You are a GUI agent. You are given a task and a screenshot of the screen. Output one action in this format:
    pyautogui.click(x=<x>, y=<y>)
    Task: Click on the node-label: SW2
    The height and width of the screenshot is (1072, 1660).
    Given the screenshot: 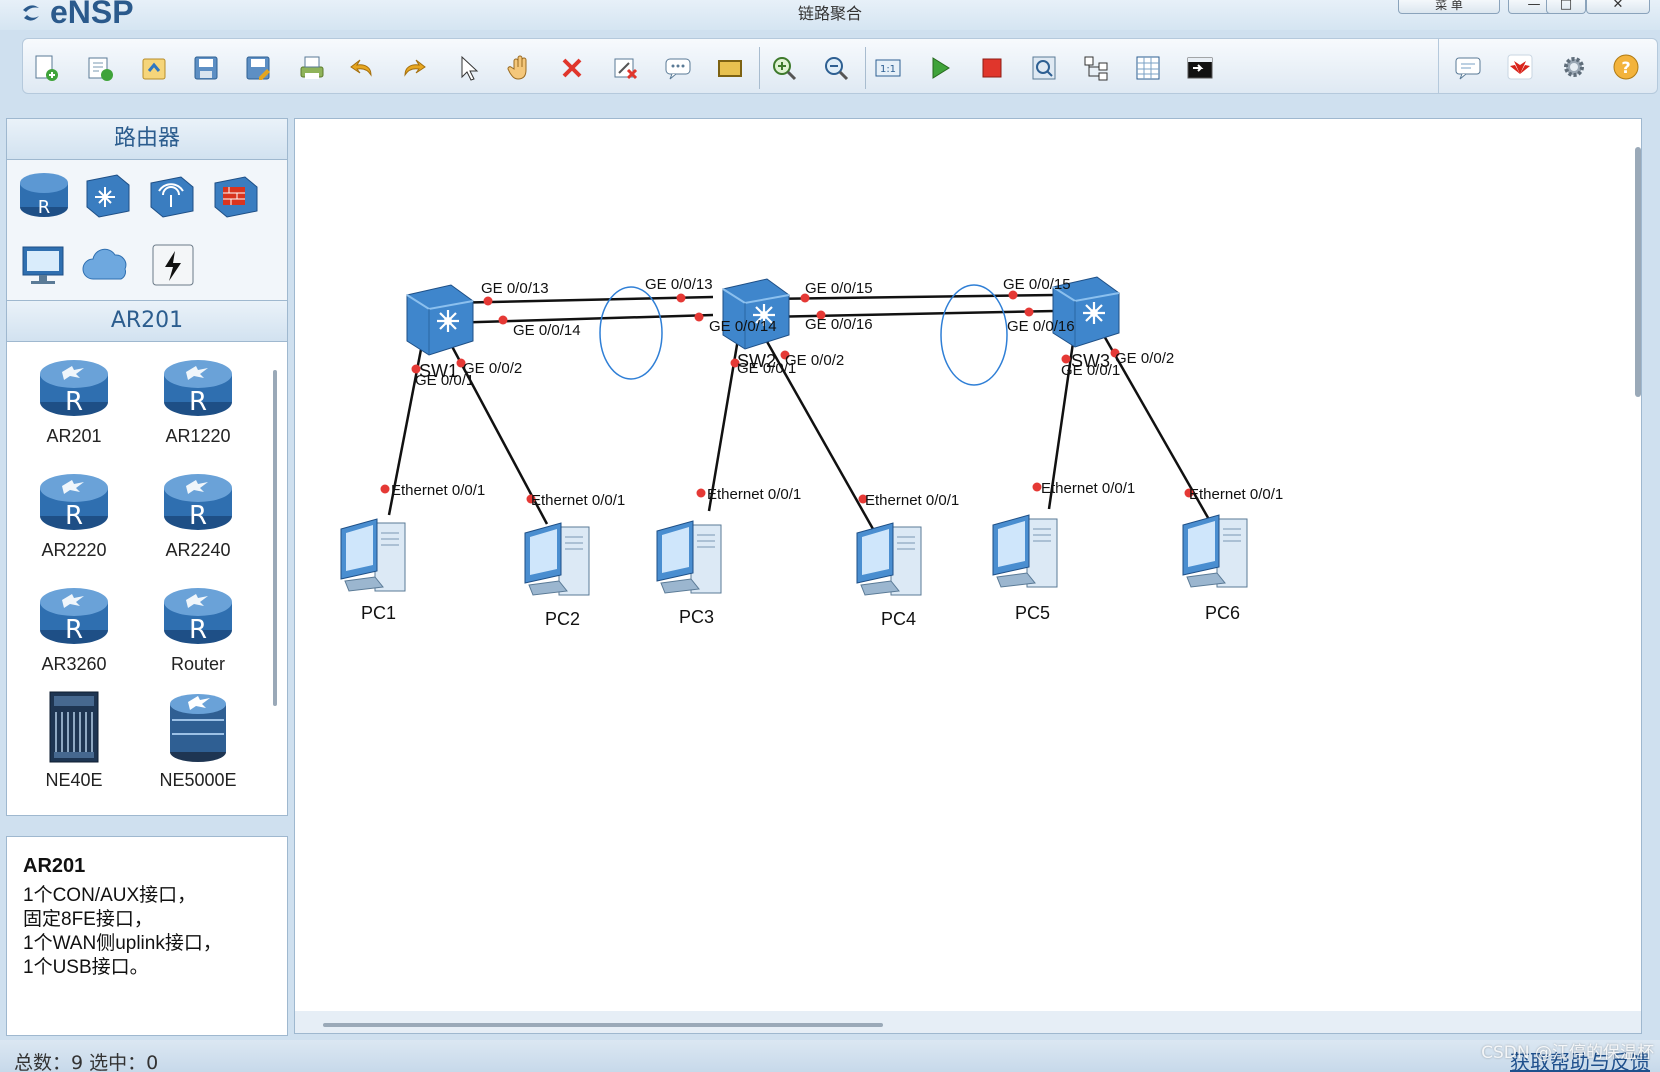 What is the action you would take?
    pyautogui.click(x=756, y=361)
    